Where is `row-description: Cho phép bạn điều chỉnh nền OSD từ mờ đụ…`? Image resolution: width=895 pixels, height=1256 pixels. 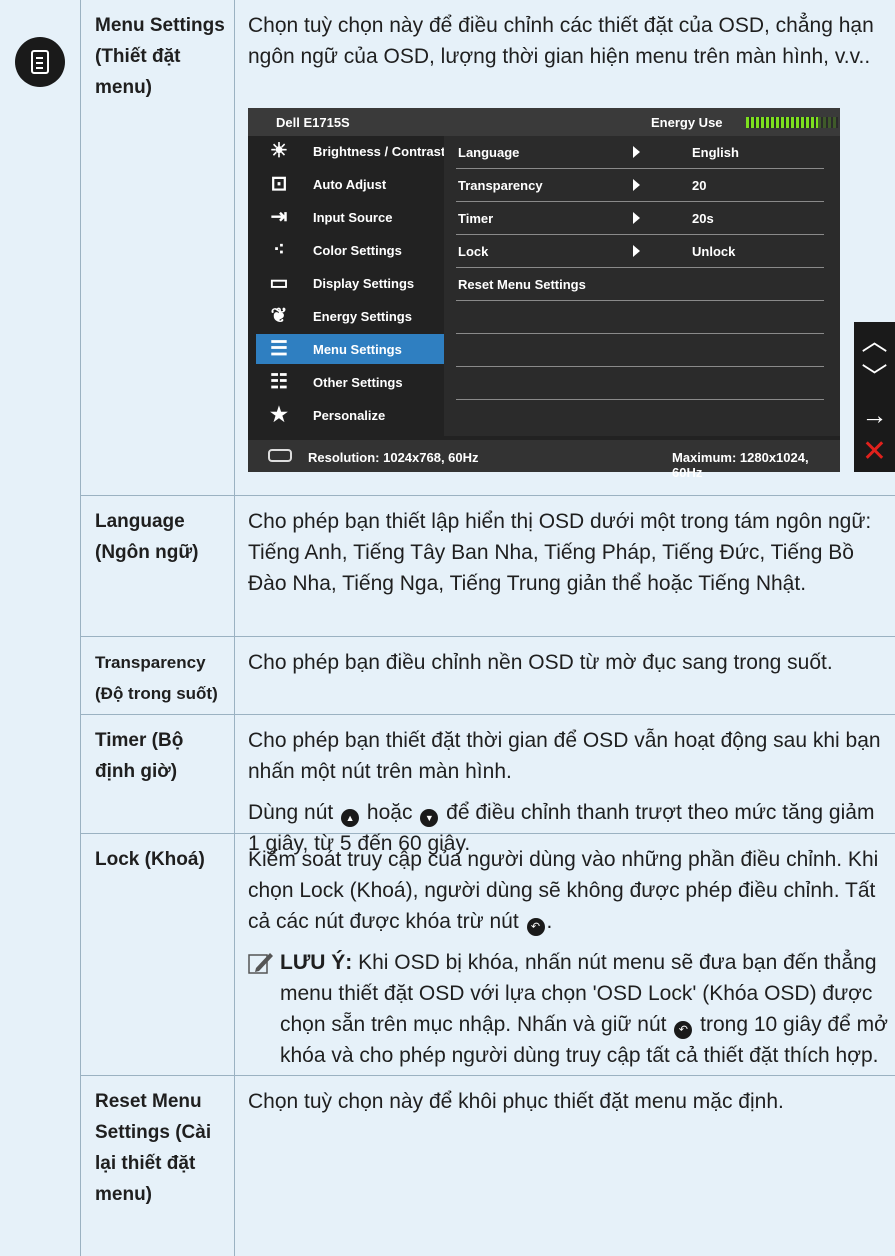
row-description: Cho phép bạn điều chỉnh nền OSD từ mờ đụ… is located at coordinates (540, 662).